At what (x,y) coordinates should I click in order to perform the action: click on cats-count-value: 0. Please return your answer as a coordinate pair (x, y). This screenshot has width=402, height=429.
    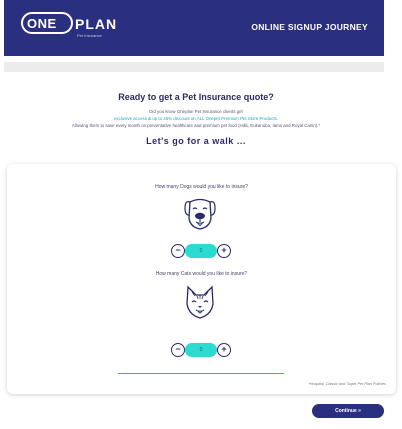
    Looking at the image, I should click on (201, 350).